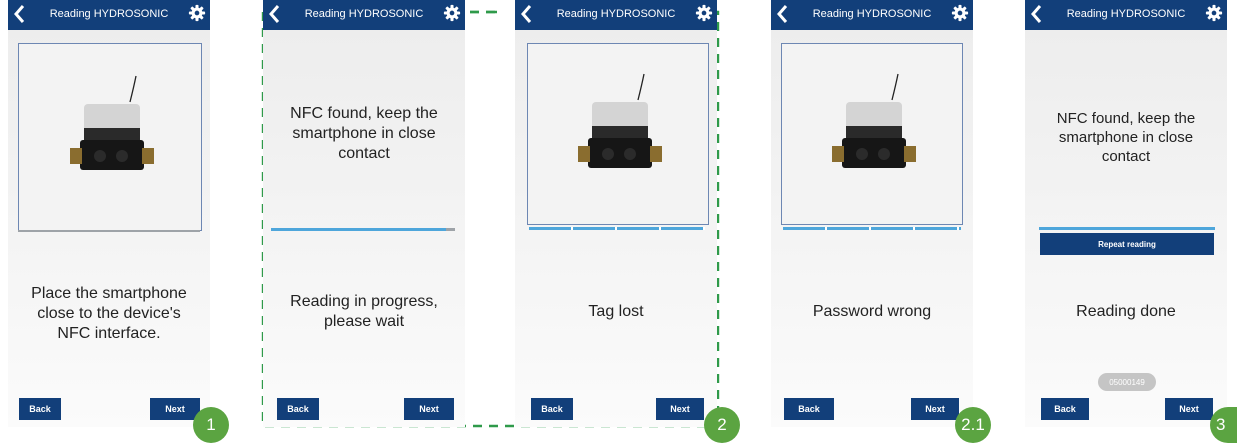 This screenshot has width=1237, height=443. Describe the element at coordinates (211, 425) in the screenshot. I see `step-badge: 1` at that location.